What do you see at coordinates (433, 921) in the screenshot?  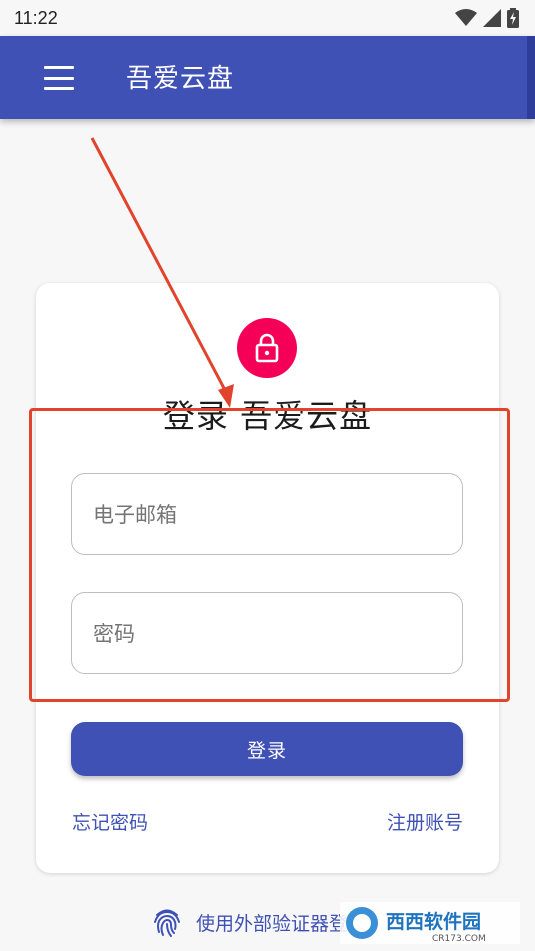 I see `watermark-text: 西西软件园` at bounding box center [433, 921].